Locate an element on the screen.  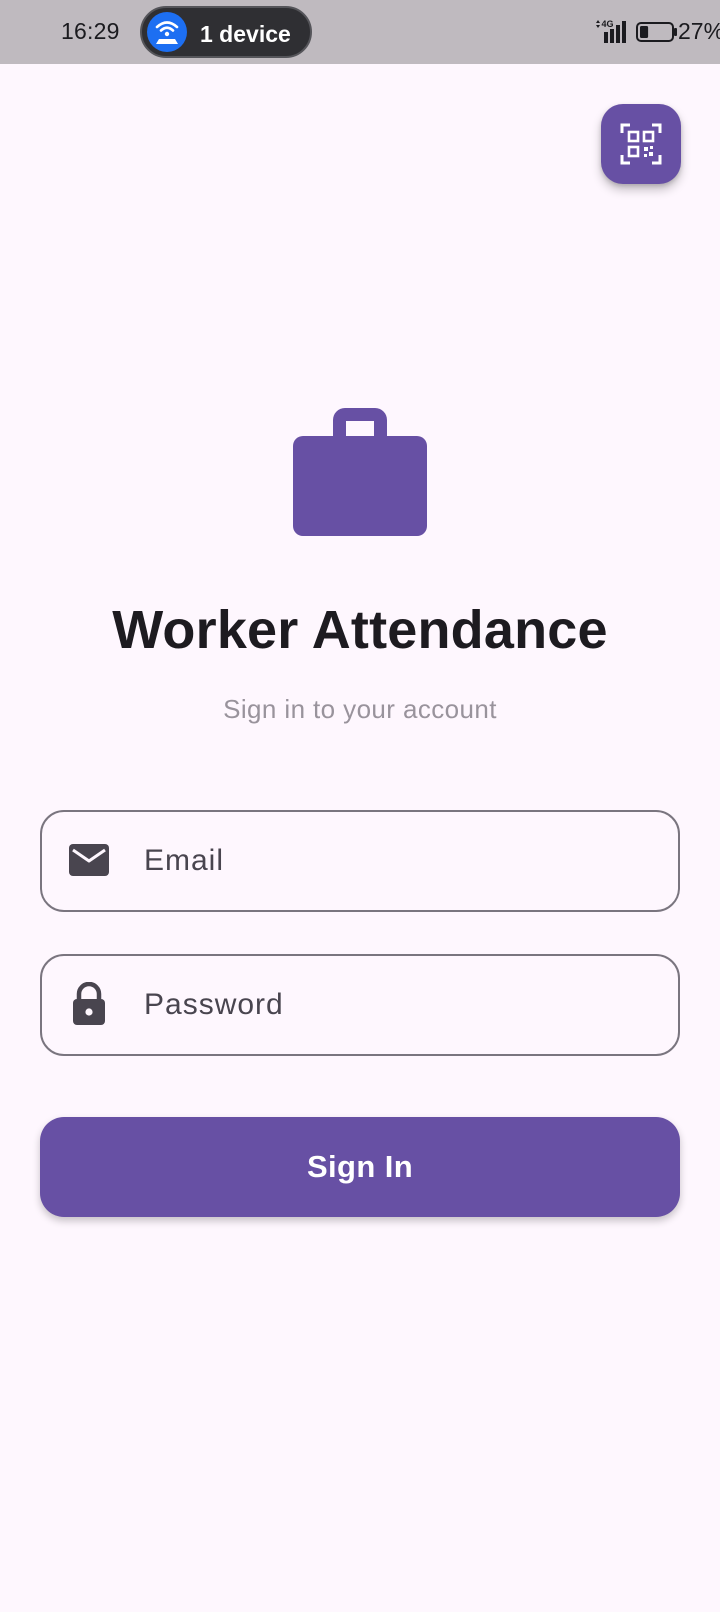
email-field is located at coordinates (360, 861).